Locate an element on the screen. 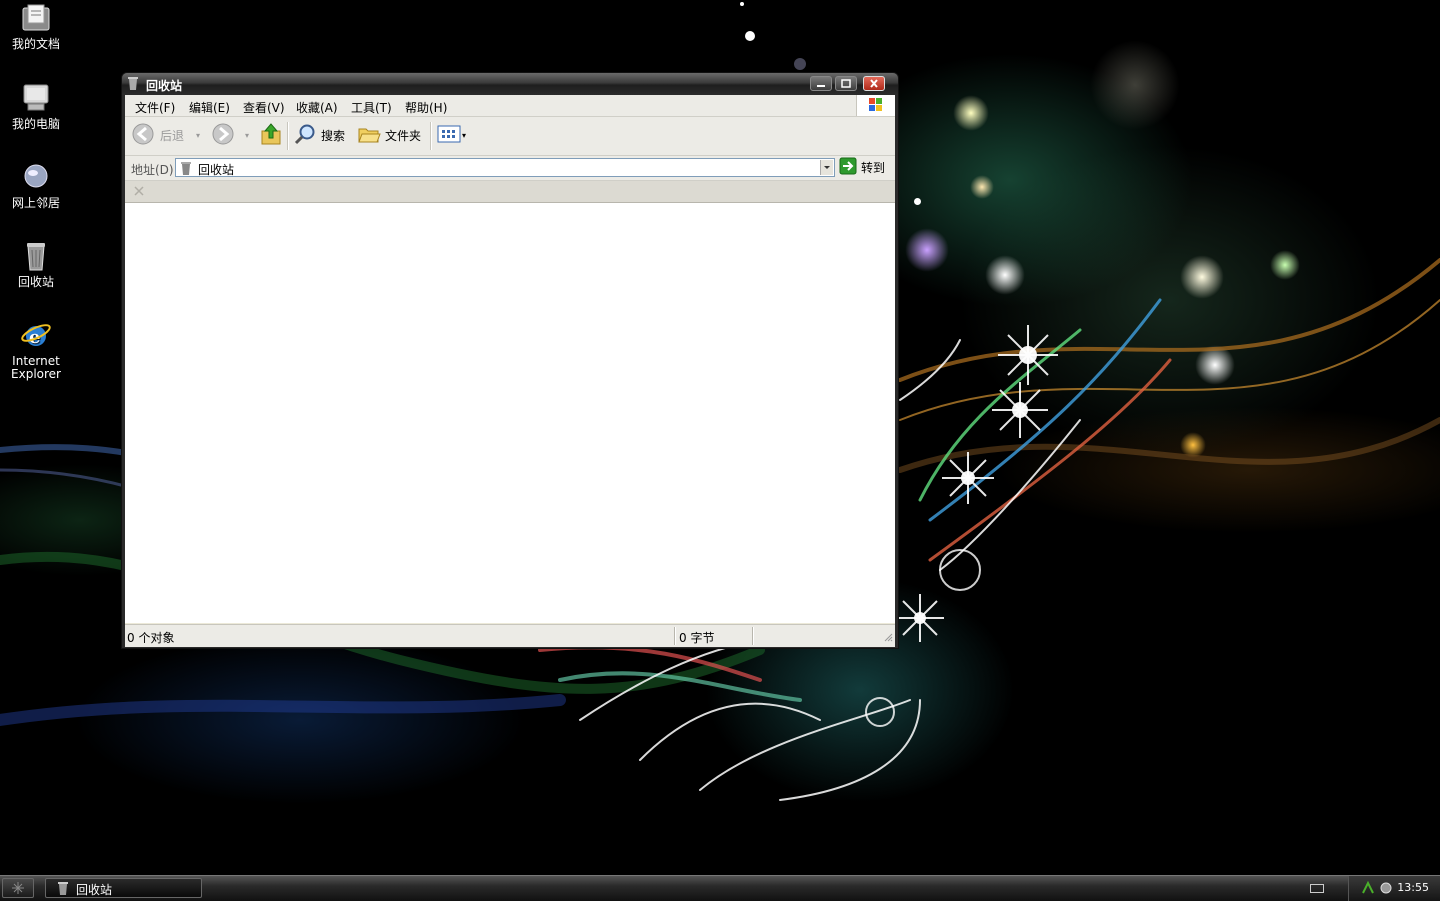  address-dropdown-button is located at coordinates (826, 167).